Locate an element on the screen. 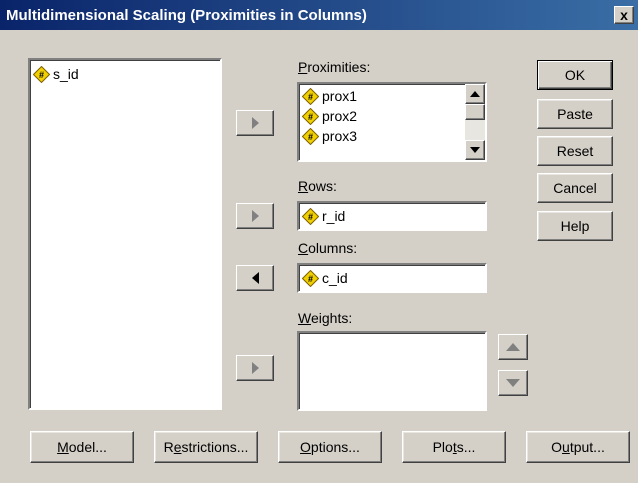 Image resolution: width=638 pixels, height=483 pixels. variable-label: prox2 is located at coordinates (340, 116).